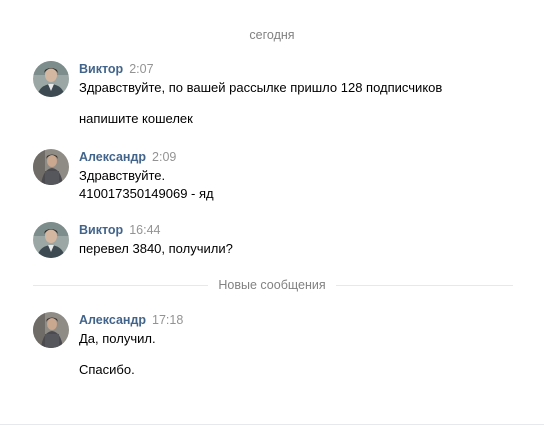 The image size is (544, 426). Describe the element at coordinates (146, 193) in the screenshot. I see `message-text: 410017350149069 - яд` at that location.